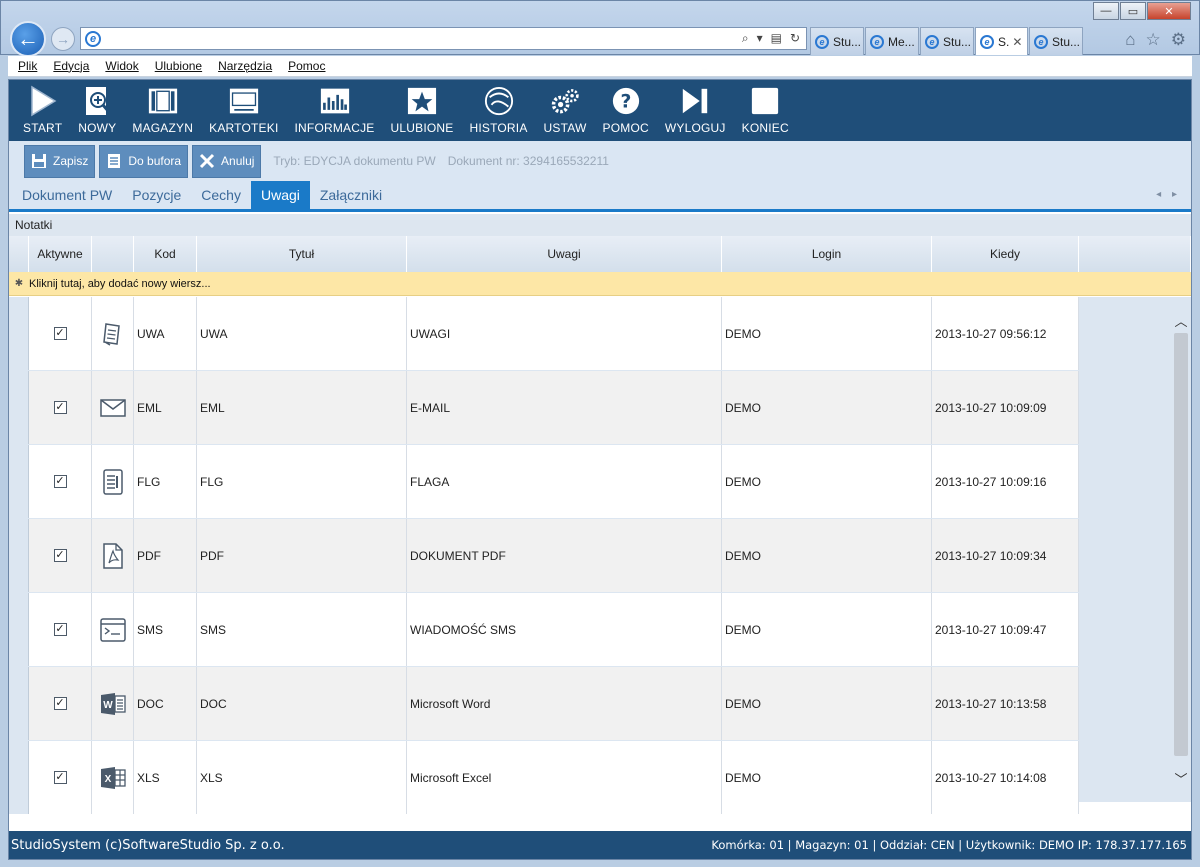 Image resolution: width=1200 pixels, height=867 pixels. I want to click on browser-tab-active: e S. ✕, so click(1001, 41).